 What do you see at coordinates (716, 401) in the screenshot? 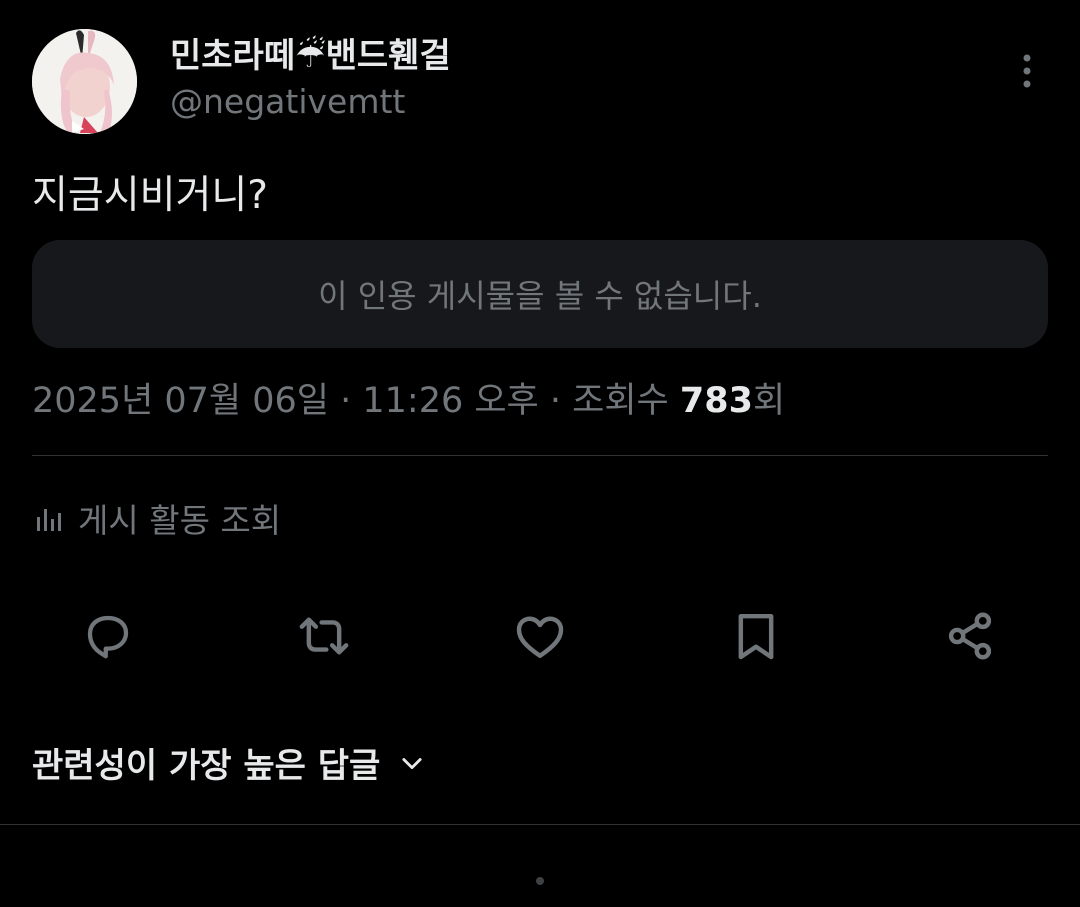
I see `view-count: 783` at bounding box center [716, 401].